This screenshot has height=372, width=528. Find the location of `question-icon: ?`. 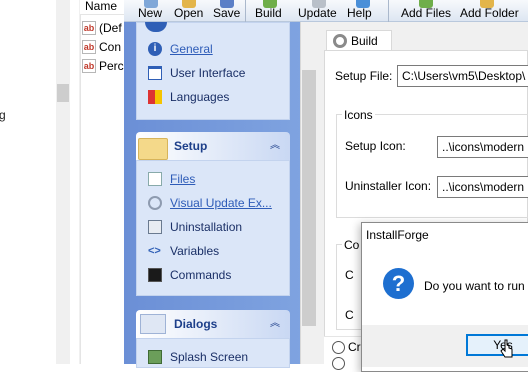

question-icon: ? is located at coordinates (398, 283).